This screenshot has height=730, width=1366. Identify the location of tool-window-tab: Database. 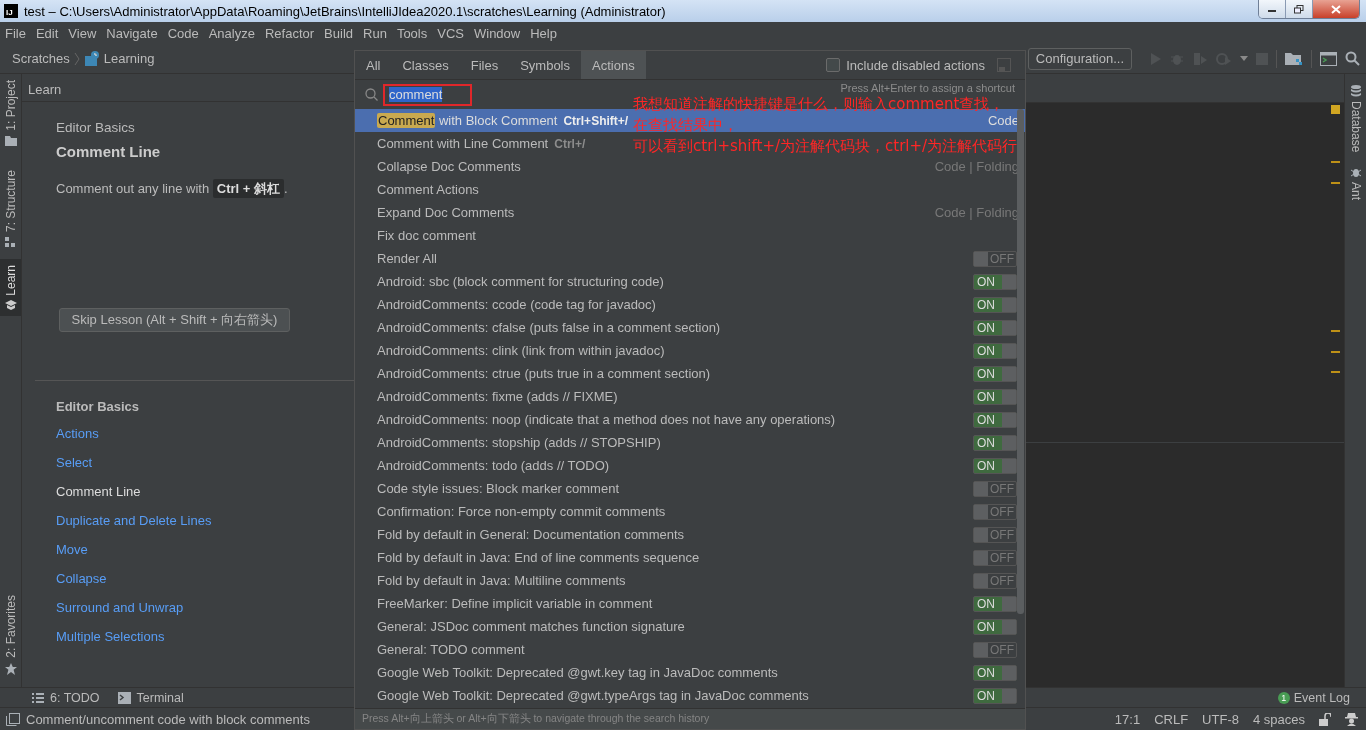
(1355, 118).